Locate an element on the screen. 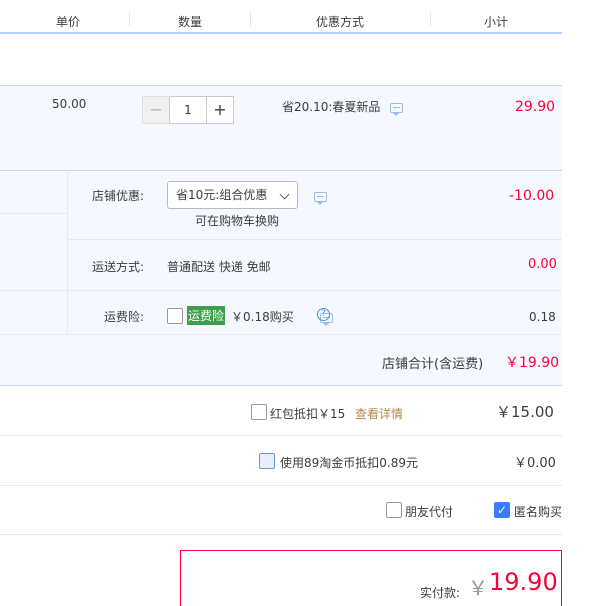  insurance-tag: 运费险 is located at coordinates (206, 315).